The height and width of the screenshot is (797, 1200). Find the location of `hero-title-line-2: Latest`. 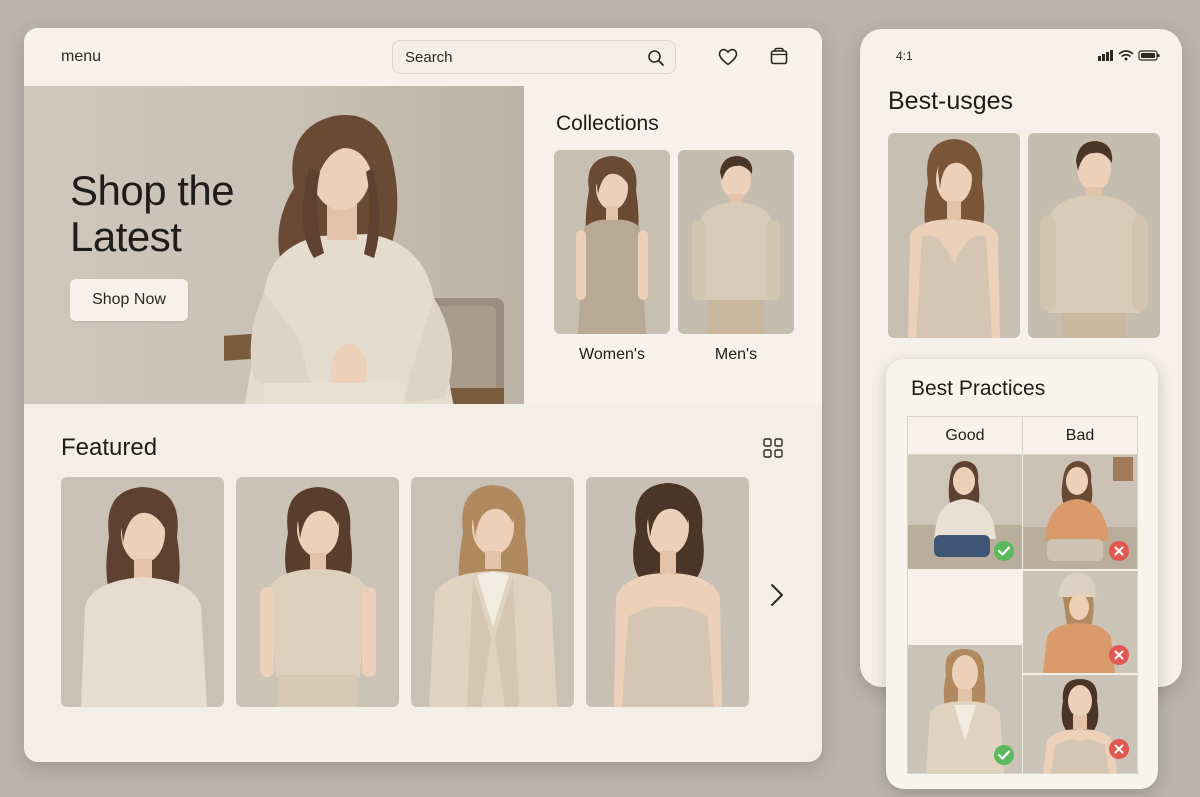

hero-title-line-2: Latest is located at coordinates (126, 236).